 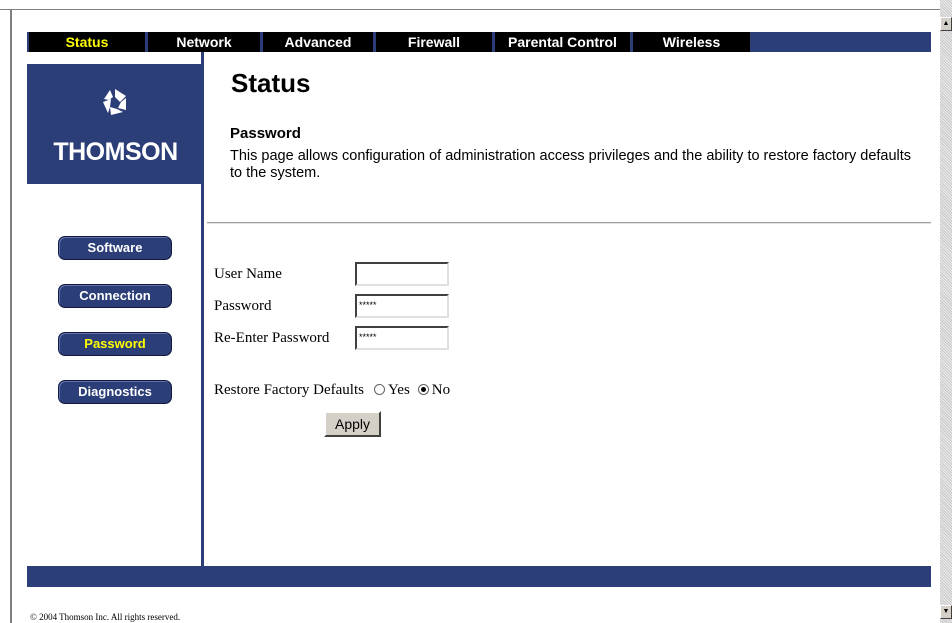 I want to click on sidebar-item-connection: Connection, so click(x=115, y=296).